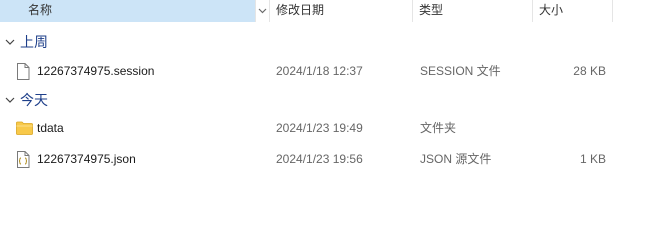 The width and height of the screenshot is (663, 240). What do you see at coordinates (573, 11) in the screenshot?
I see `column-header-size: 大小` at bounding box center [573, 11].